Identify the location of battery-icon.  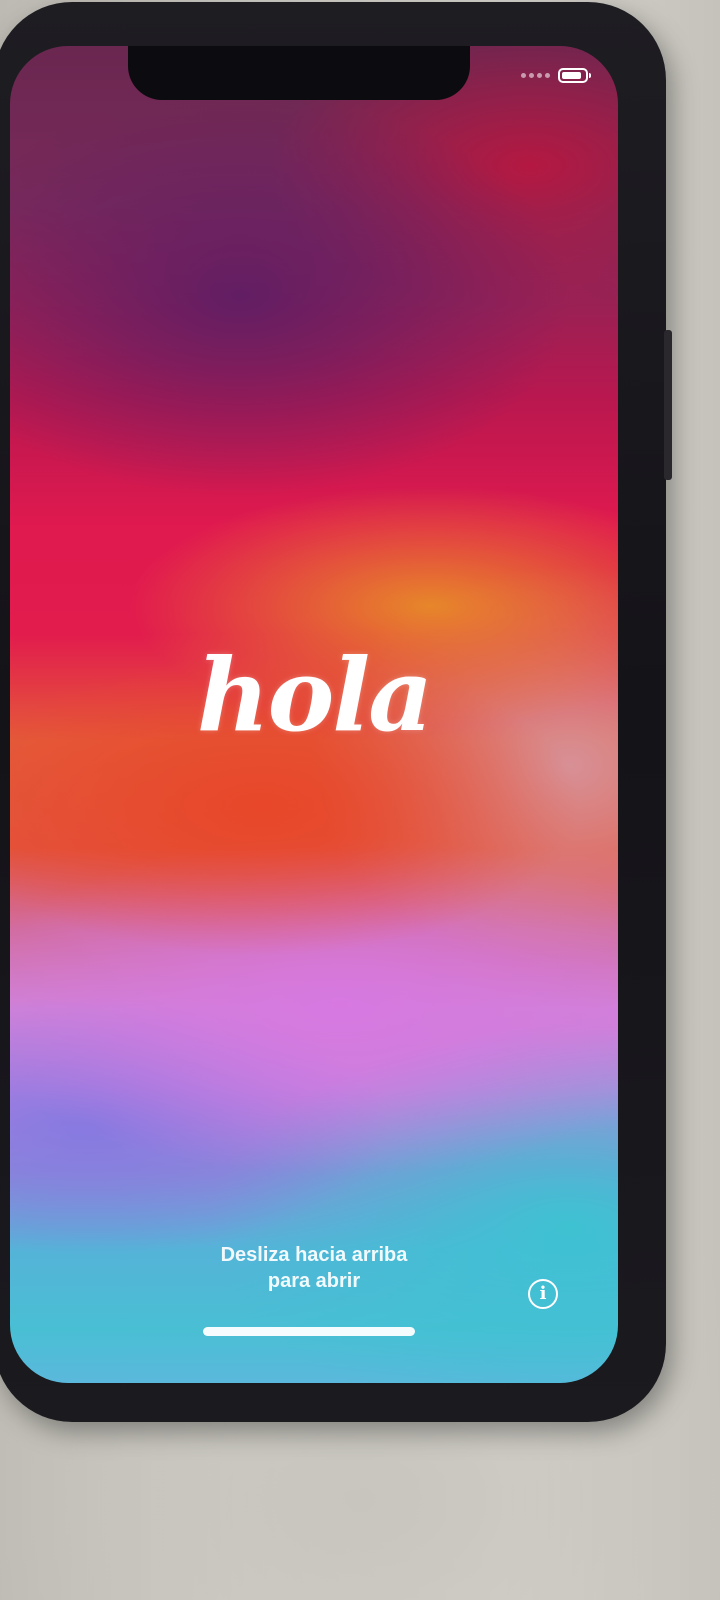
(574, 75).